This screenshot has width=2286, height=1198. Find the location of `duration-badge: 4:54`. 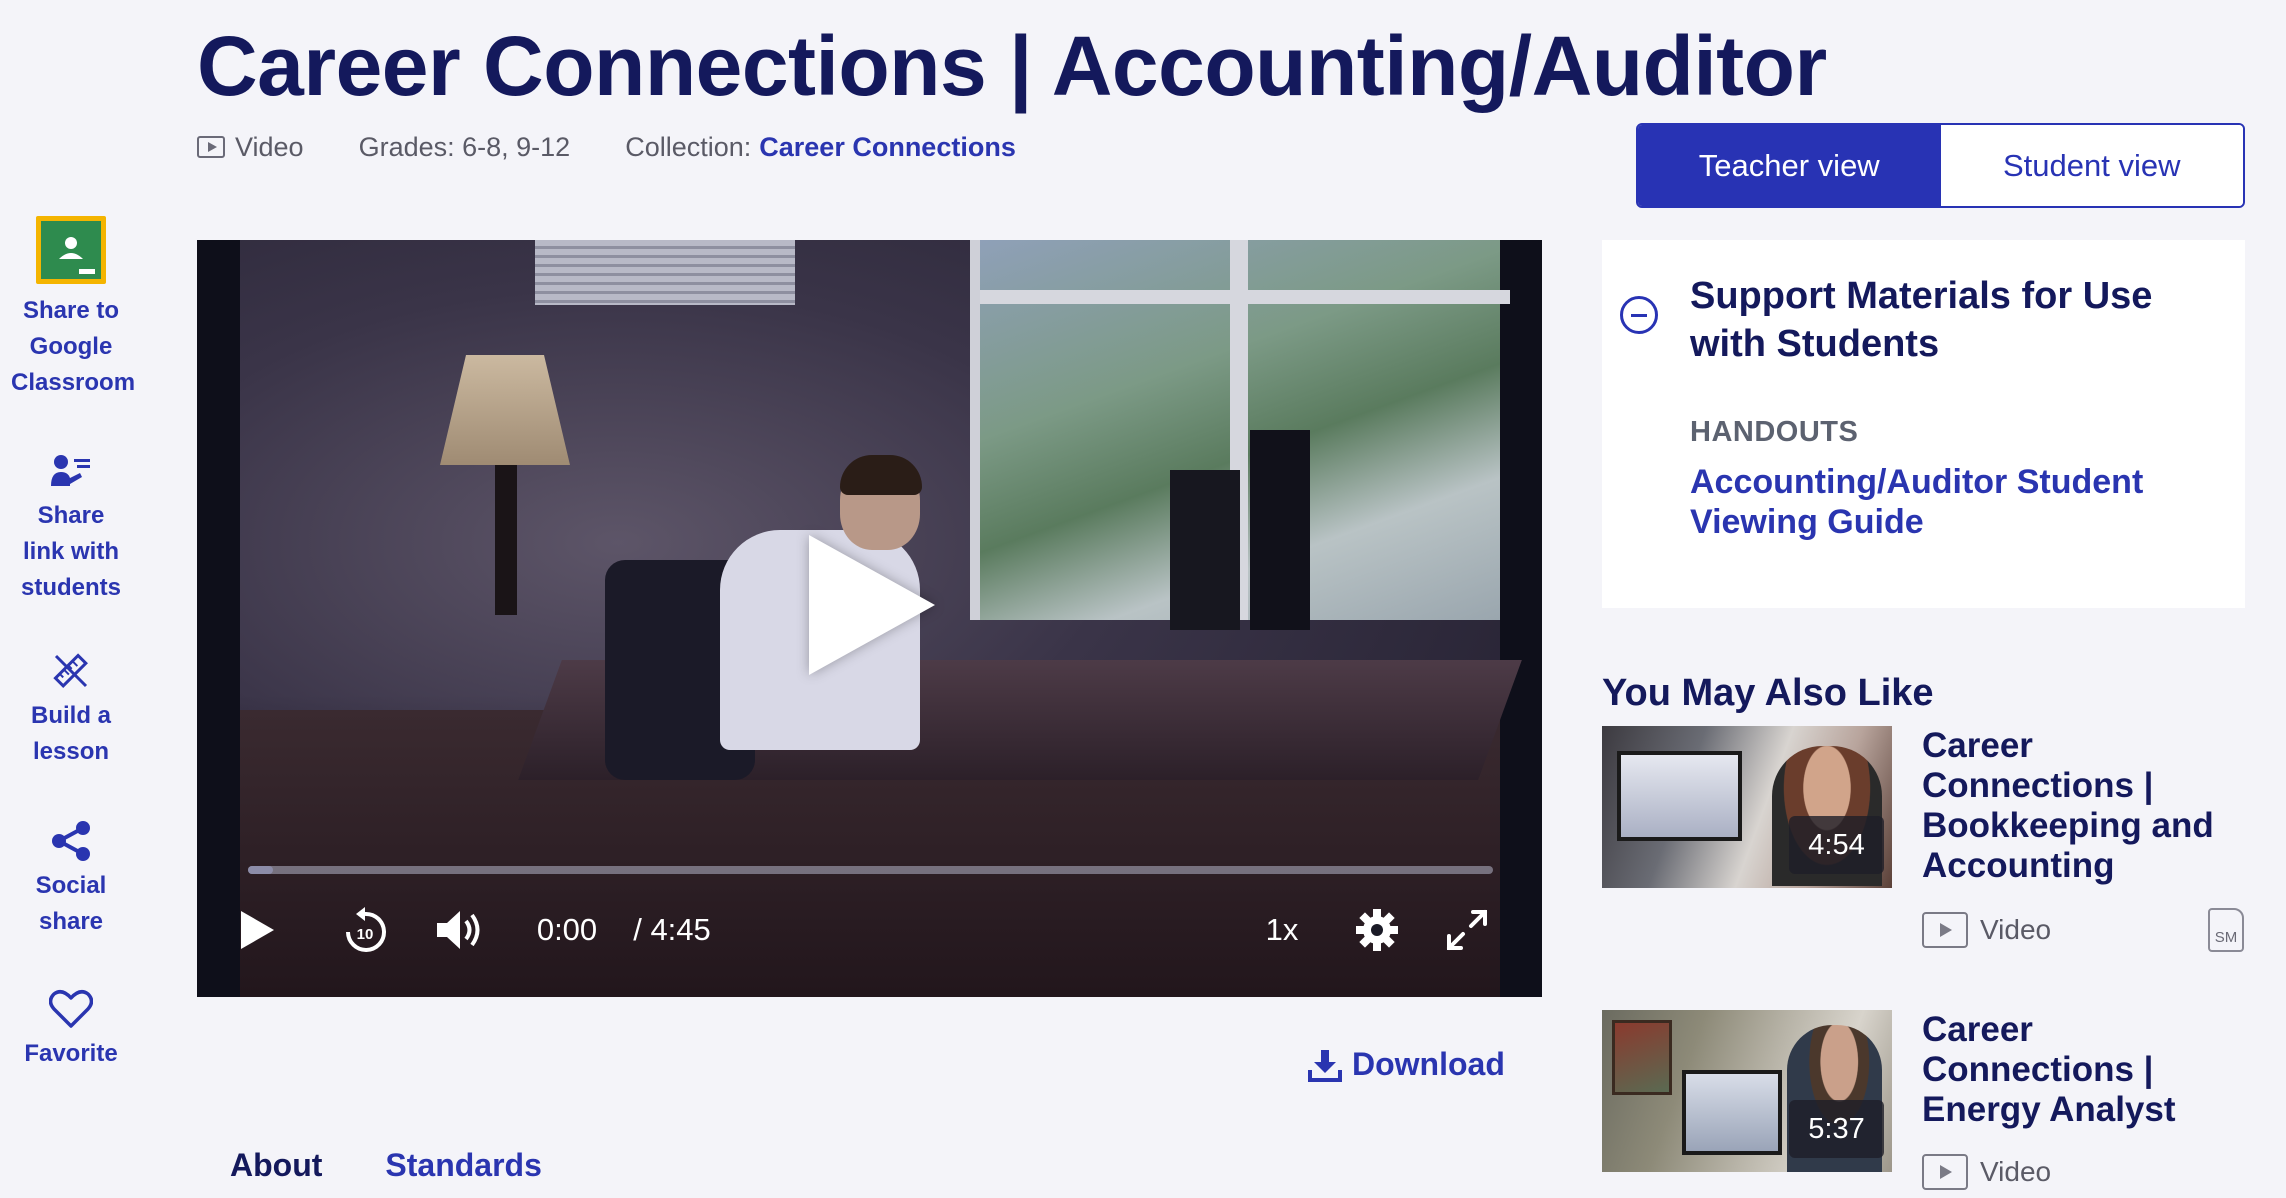

duration-badge: 4:54 is located at coordinates (1836, 845).